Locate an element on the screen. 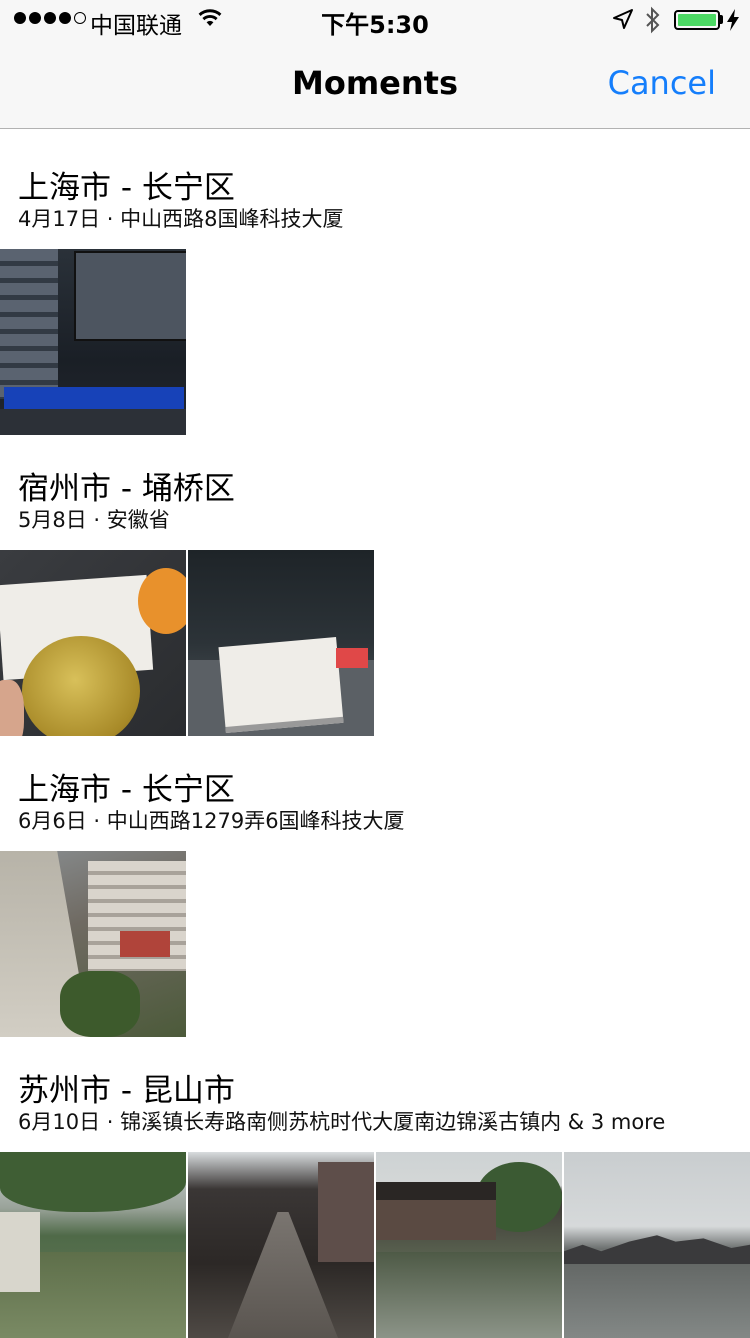 The width and height of the screenshot is (750, 1338). moment-date-place: 4月17日 · 中山西路8国峰科技大厦 is located at coordinates (181, 219).